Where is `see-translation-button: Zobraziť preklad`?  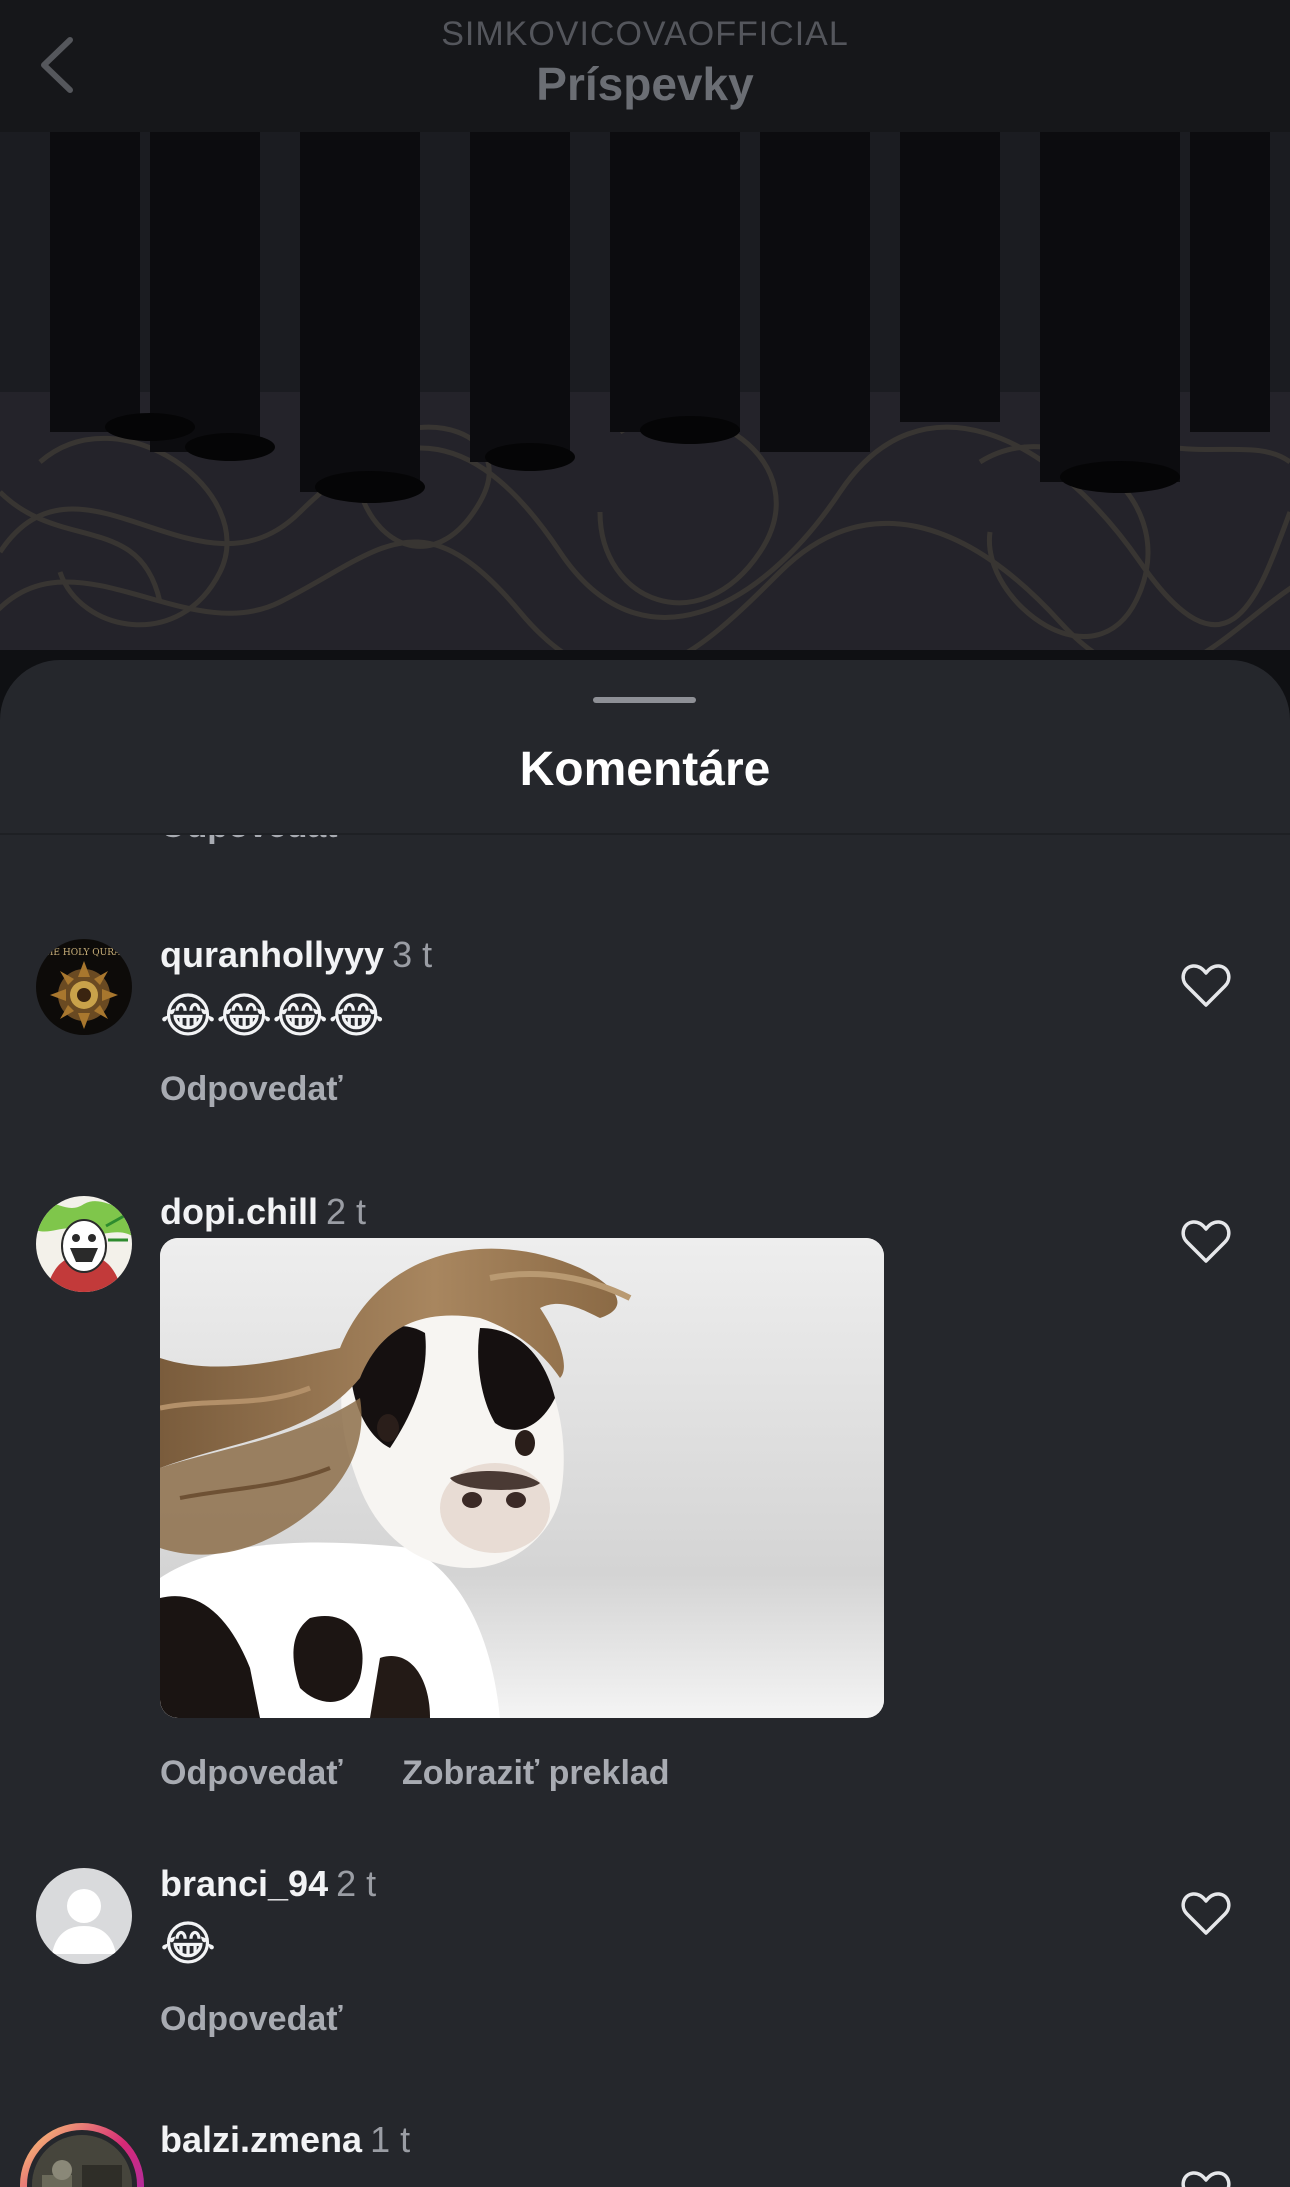 see-translation-button: Zobraziť preklad is located at coordinates (536, 1773).